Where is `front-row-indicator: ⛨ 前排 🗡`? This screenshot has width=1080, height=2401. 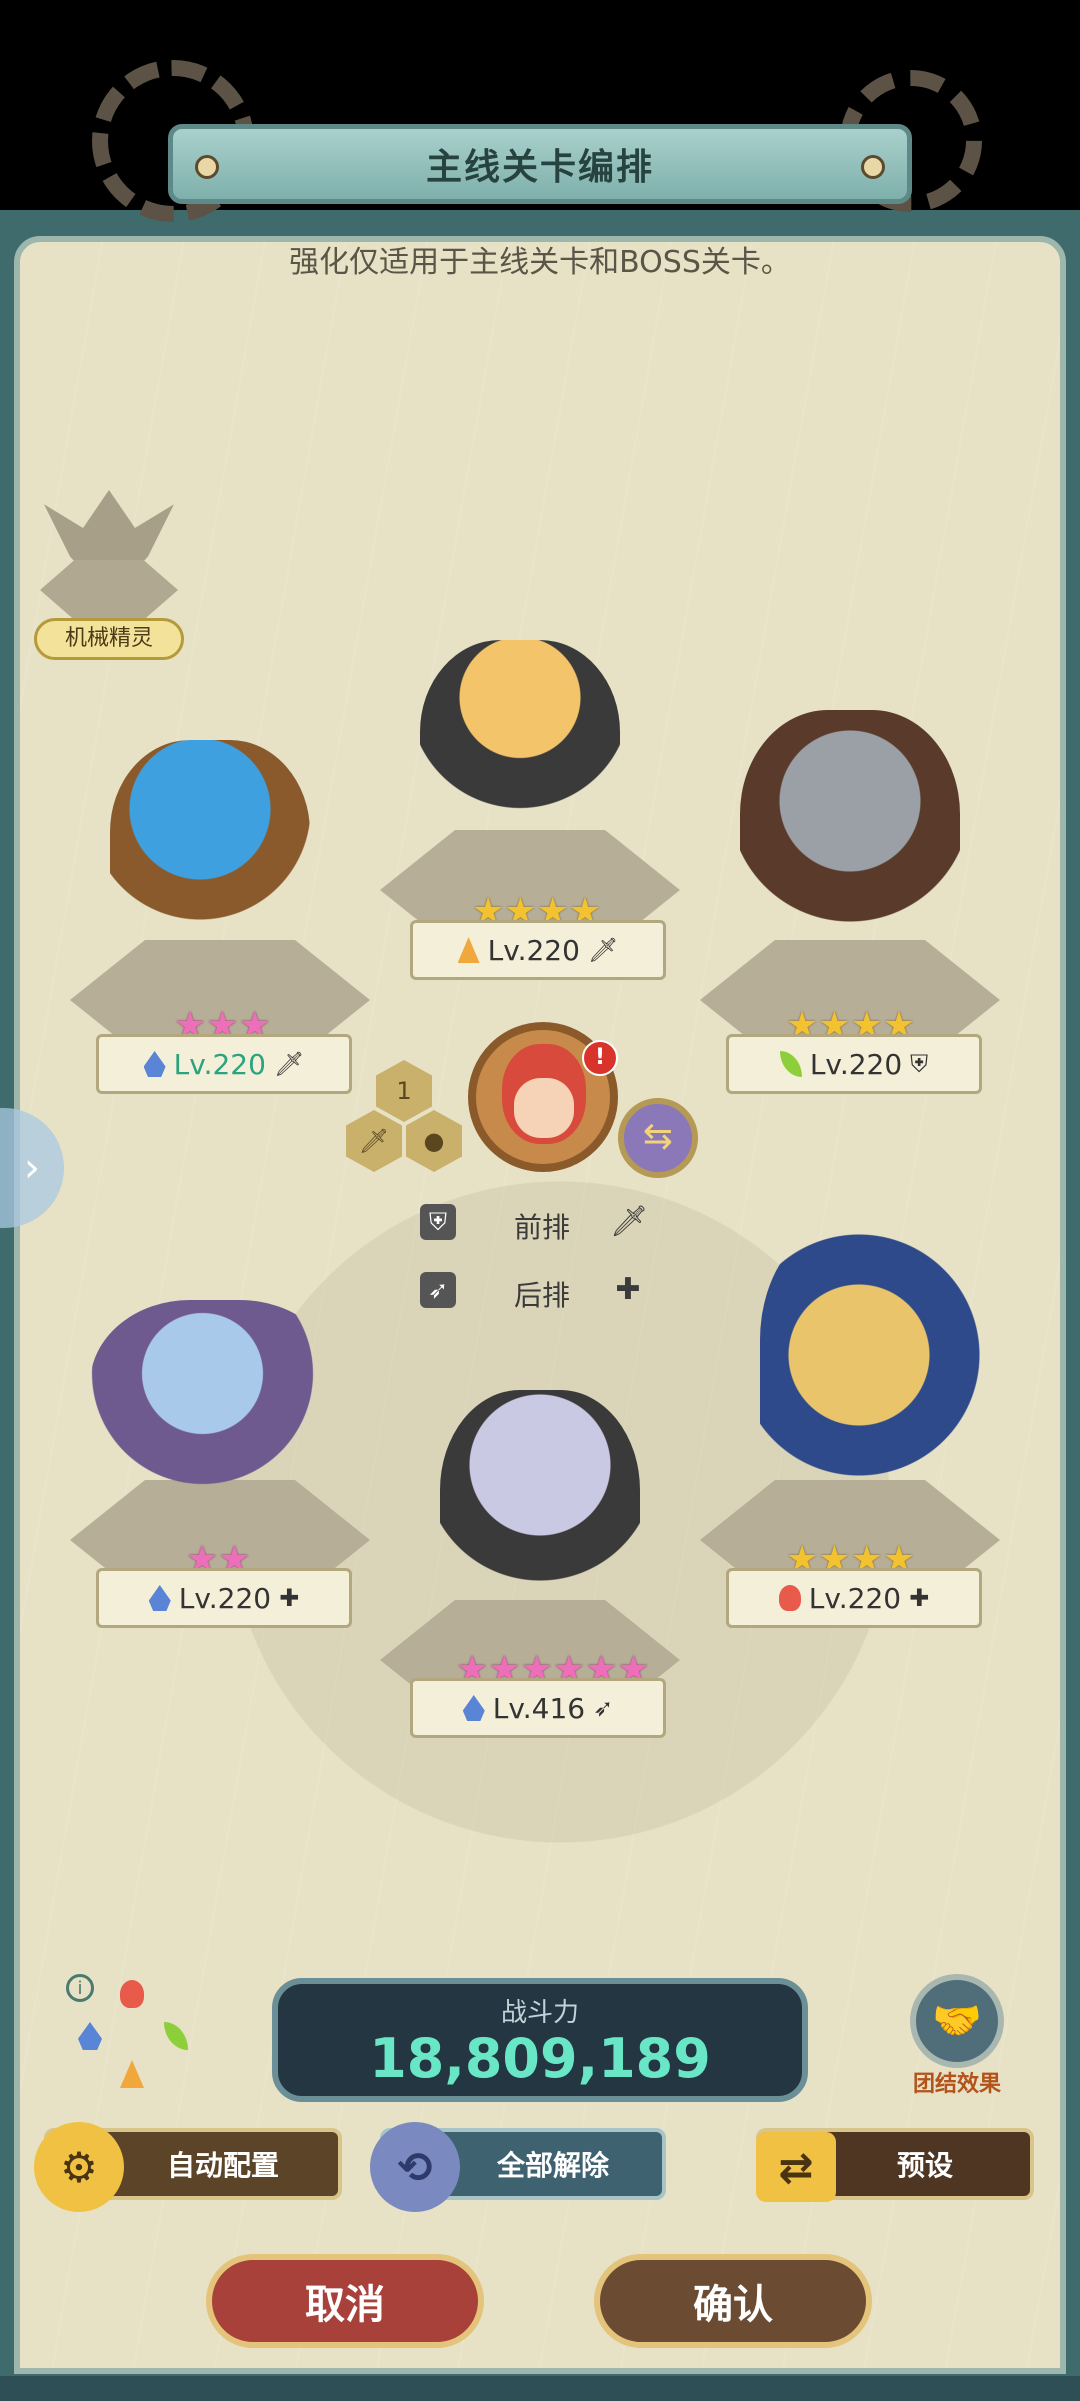 front-row-indicator: ⛨ 前排 🗡 is located at coordinates (540, 1224).